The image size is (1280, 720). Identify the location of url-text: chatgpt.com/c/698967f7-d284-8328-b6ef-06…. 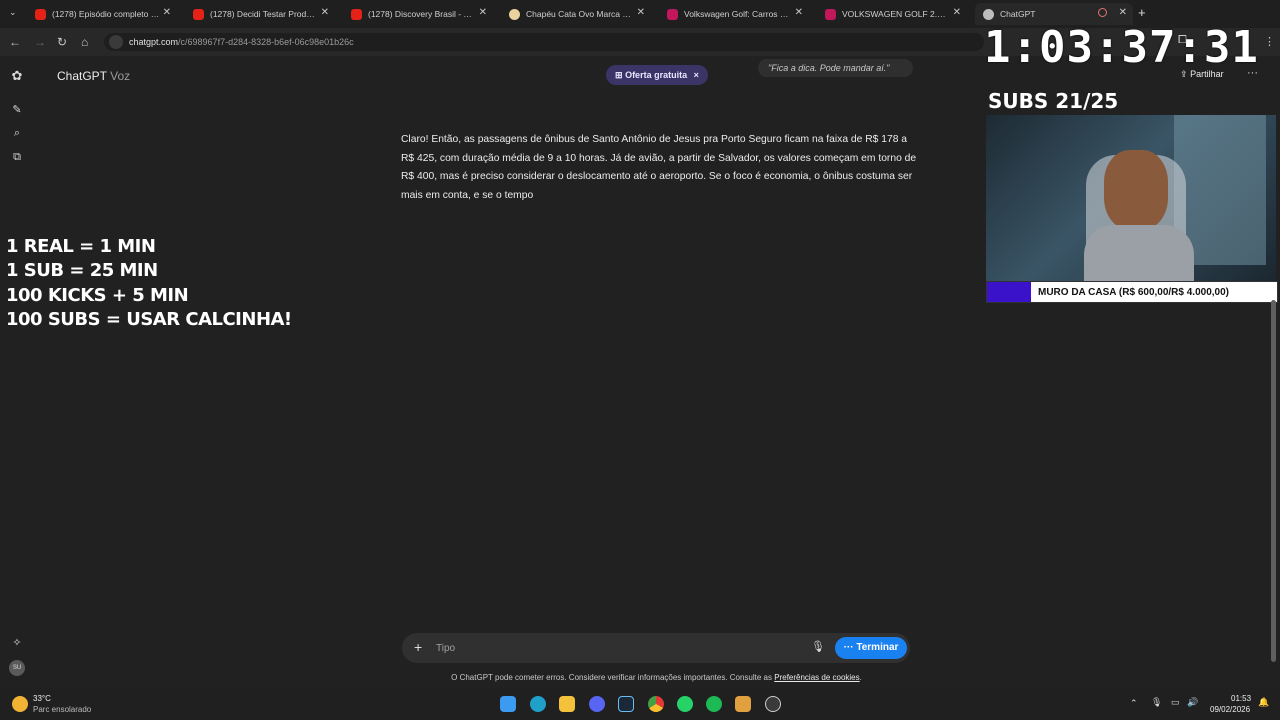
(241, 42).